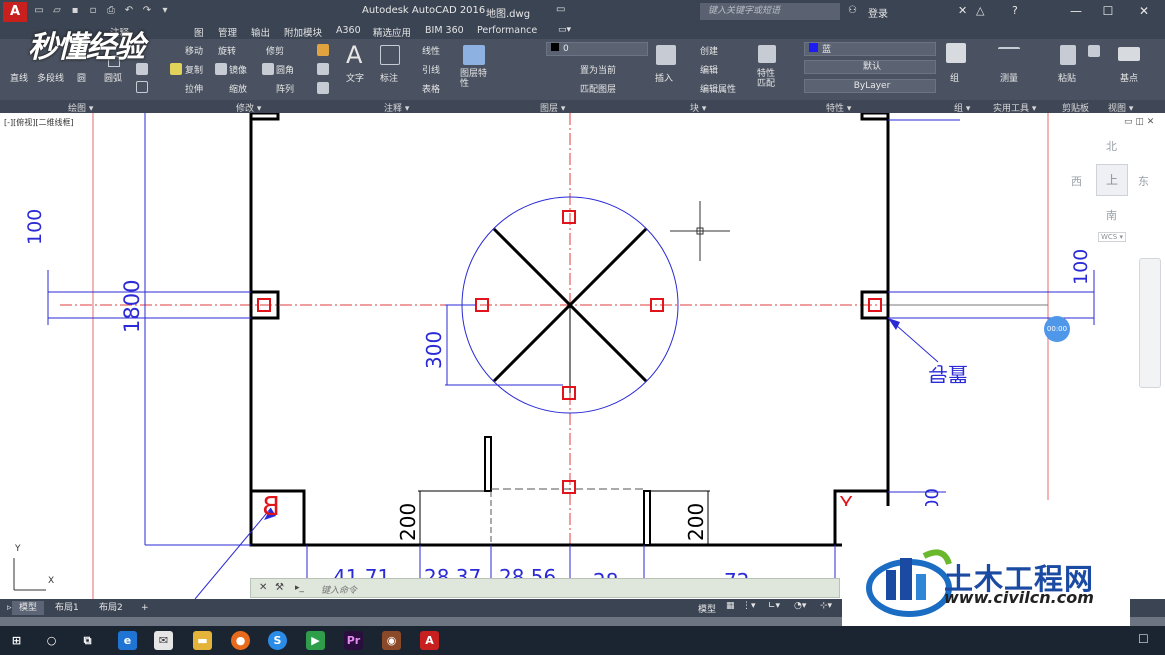 The height and width of the screenshot is (655, 1165). Describe the element at coordinates (1143, 639) in the screenshot. I see `notification-icon: ☐` at that location.